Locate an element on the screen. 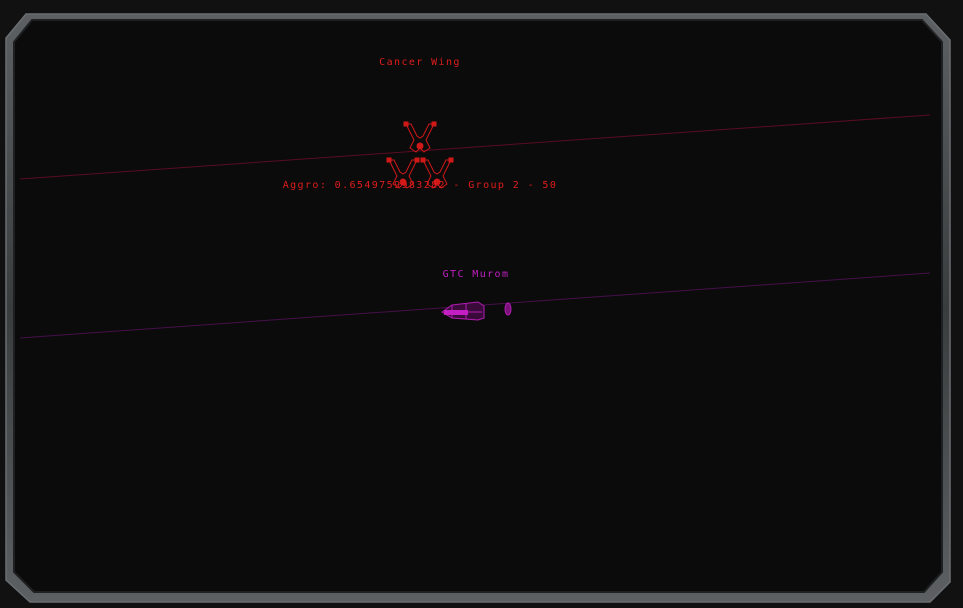  hostile-group-name: Cancer Wing is located at coordinates (420, 62).